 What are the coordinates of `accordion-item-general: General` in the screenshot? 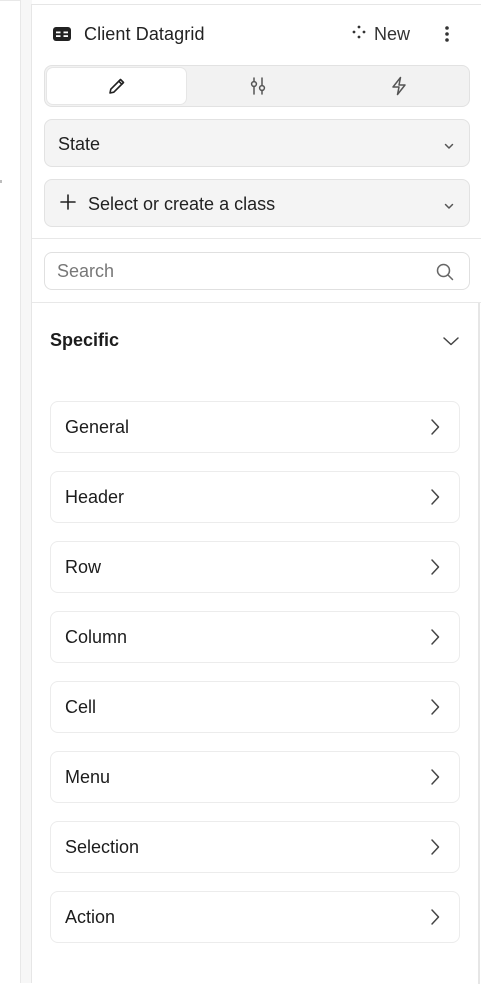 It's located at (255, 427).